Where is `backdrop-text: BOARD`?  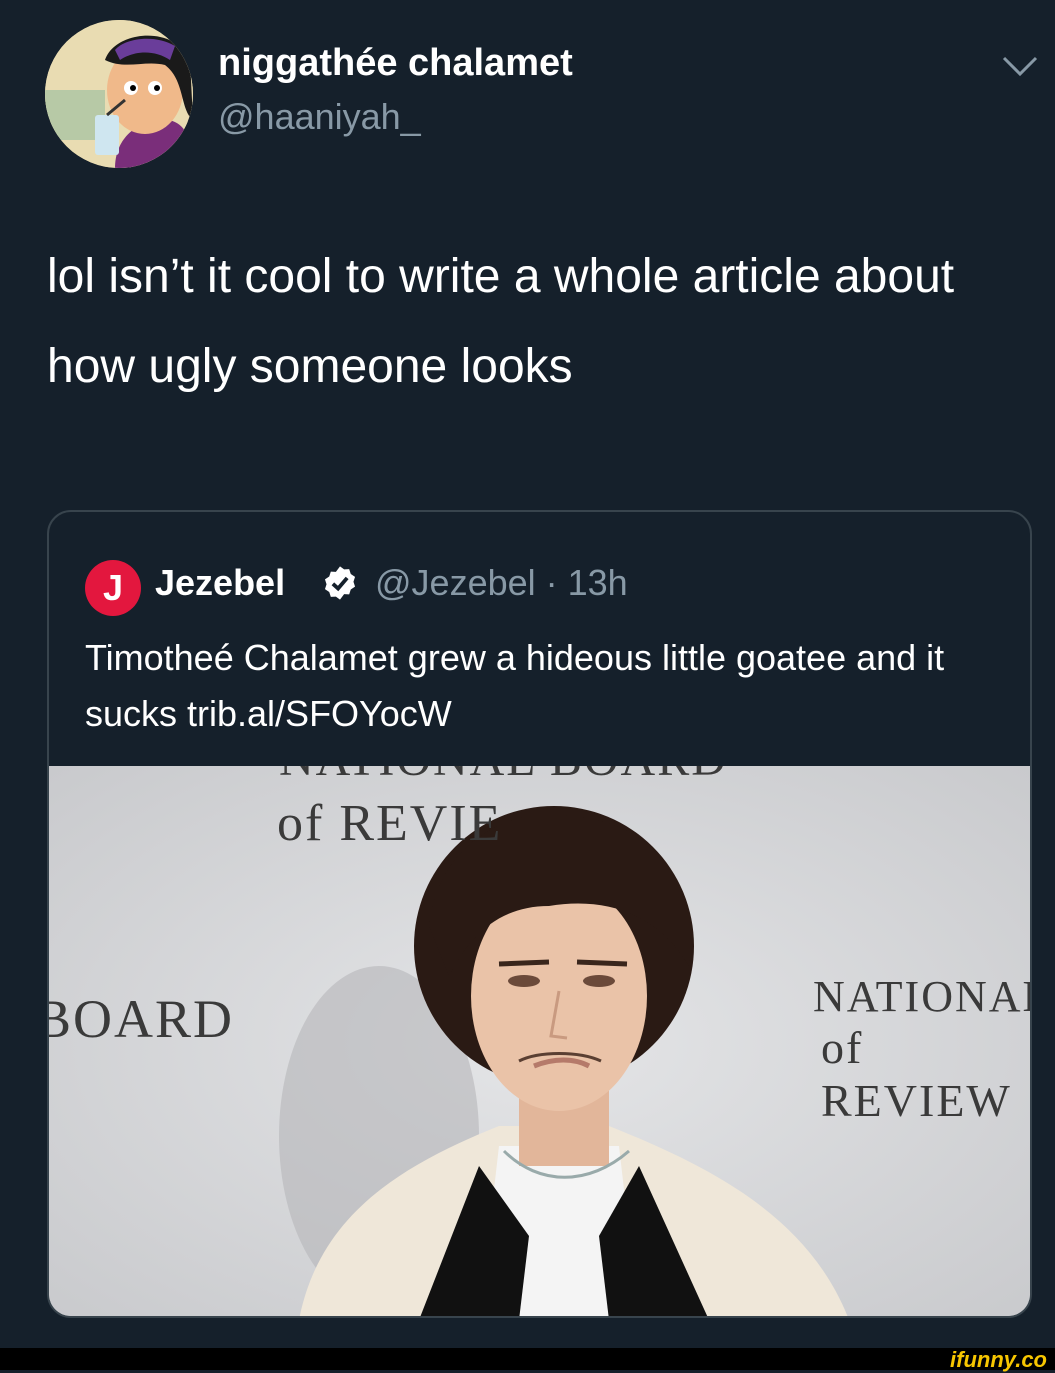
backdrop-text: BOARD is located at coordinates (142, 1019).